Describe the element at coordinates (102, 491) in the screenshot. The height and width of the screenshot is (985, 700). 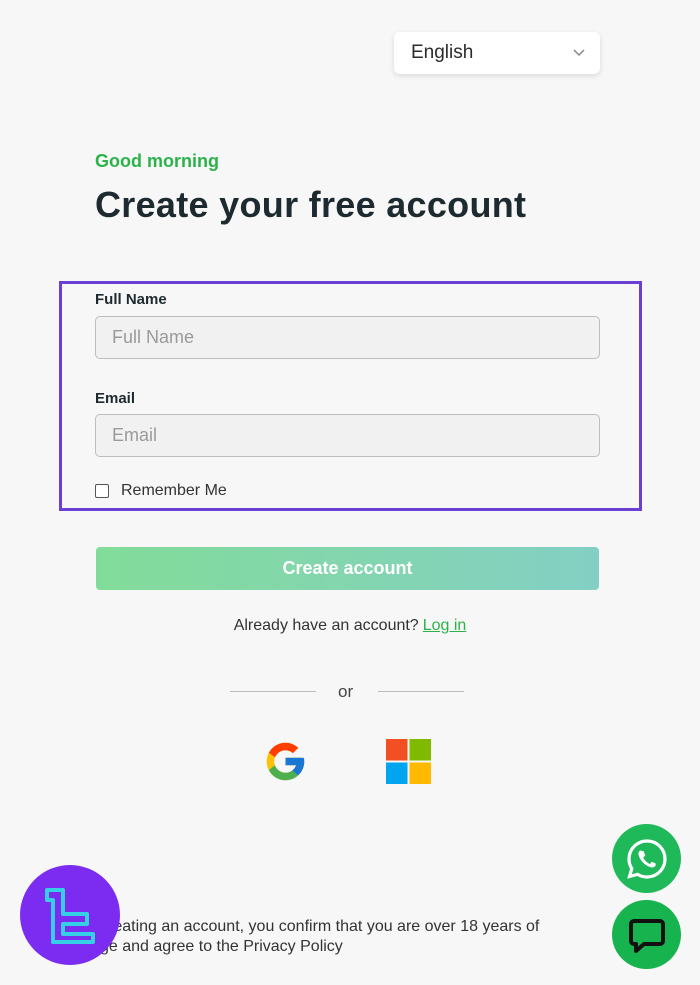
I see `remember-me-checkbox` at that location.